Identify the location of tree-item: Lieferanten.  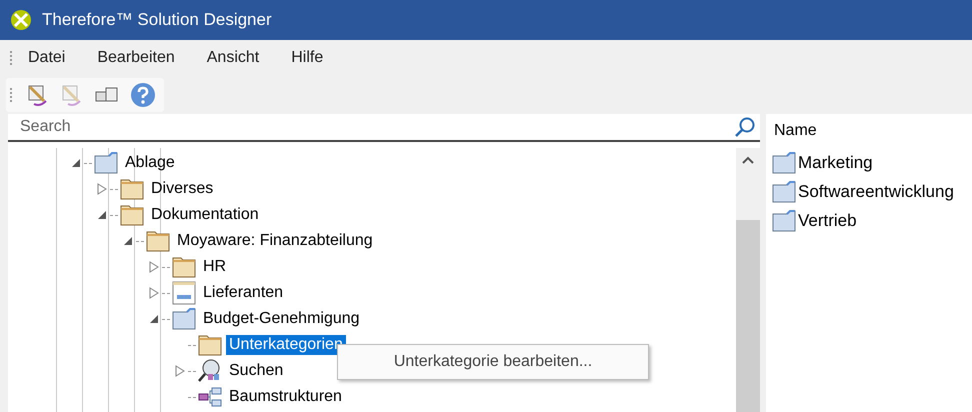
(243, 293).